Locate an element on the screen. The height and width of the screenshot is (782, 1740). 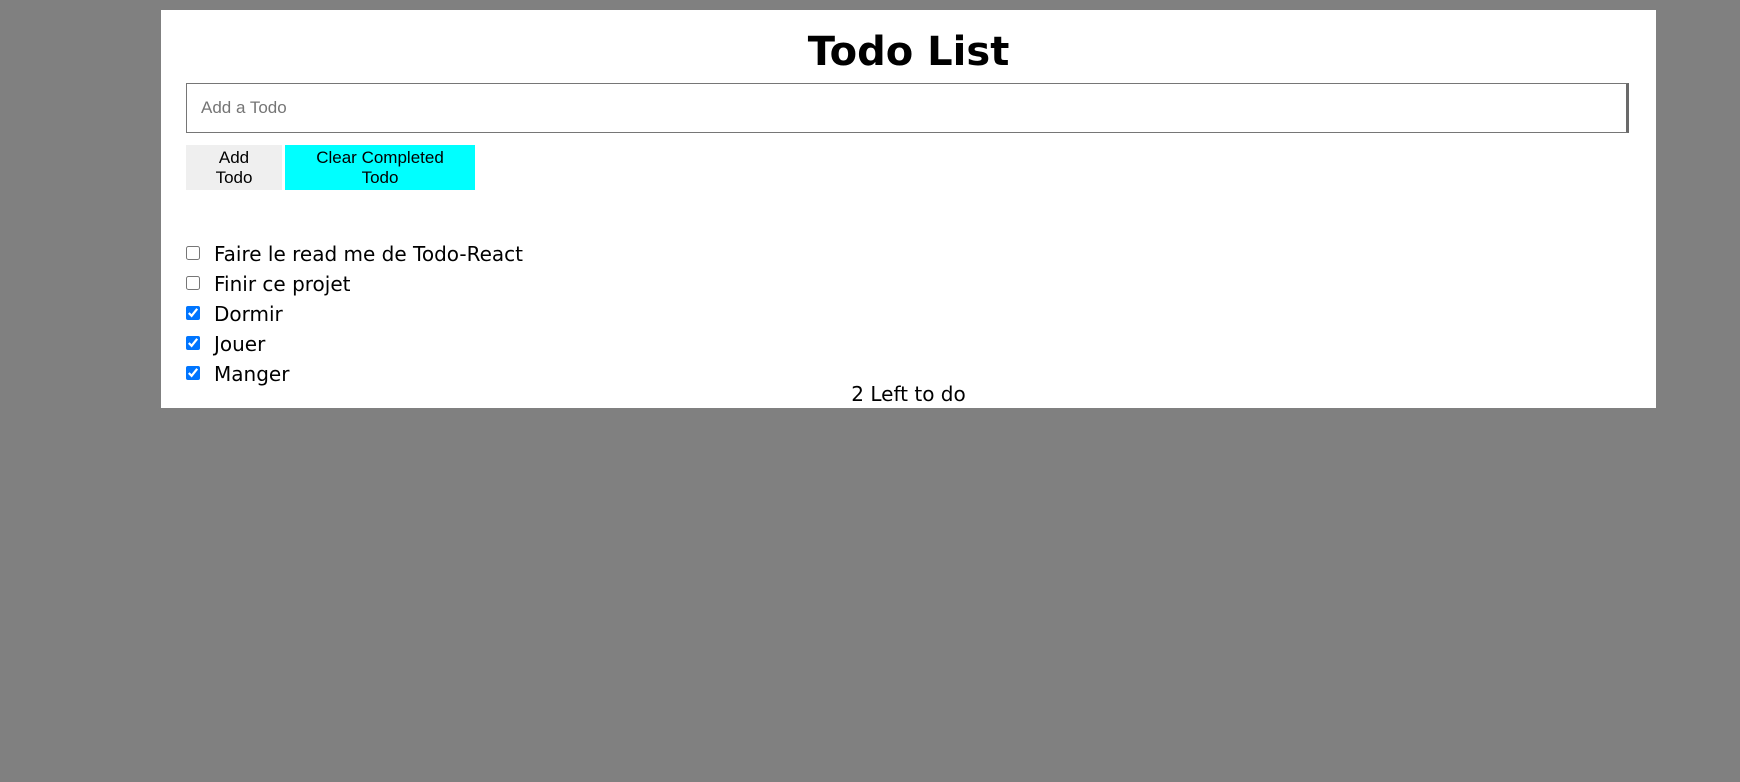
todo-item: Dormir is located at coordinates (354, 314).